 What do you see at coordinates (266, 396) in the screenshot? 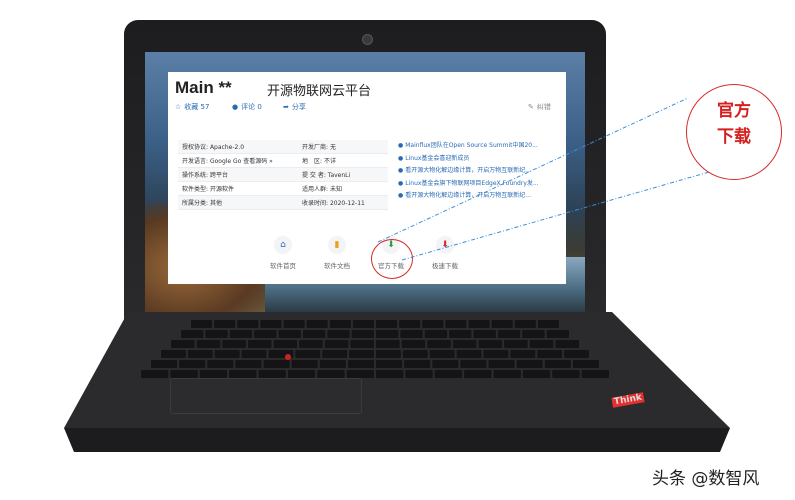
I see `trackpad` at bounding box center [266, 396].